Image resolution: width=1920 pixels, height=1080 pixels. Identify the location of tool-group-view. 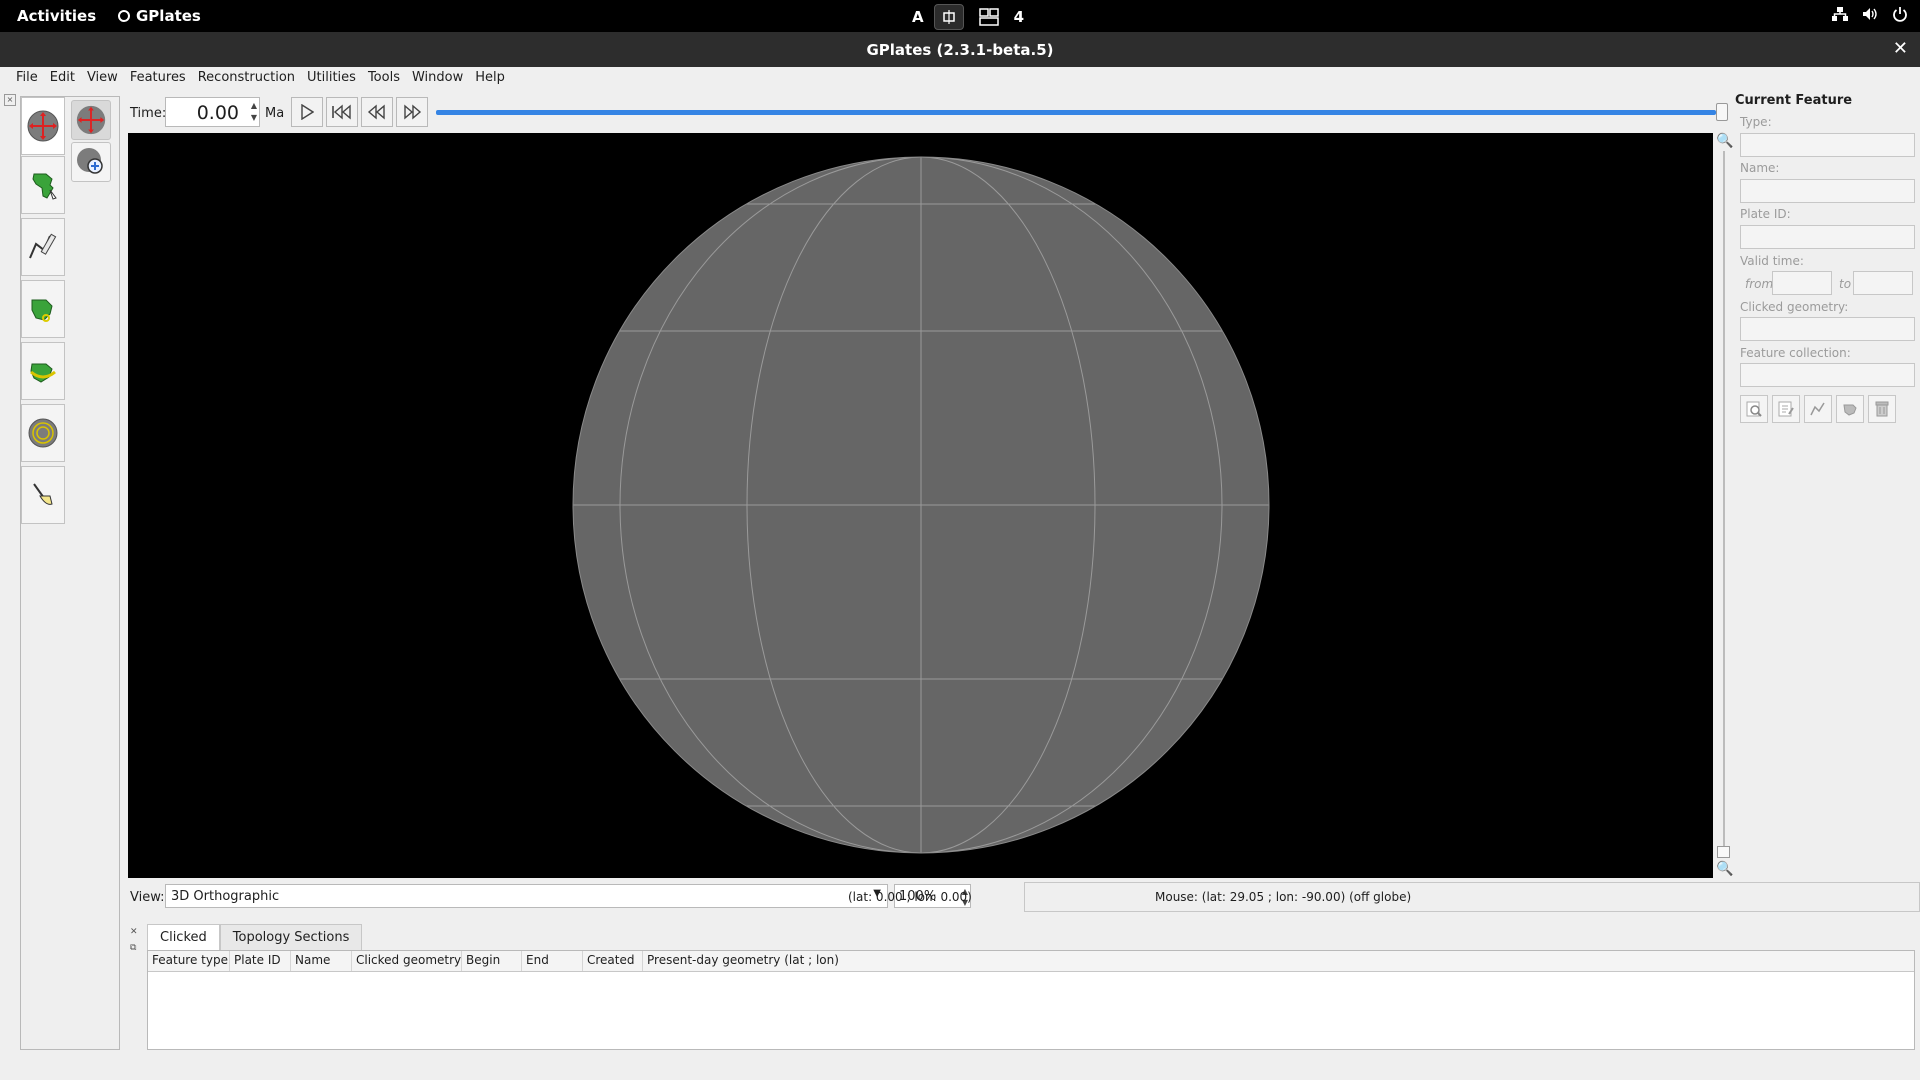
(43, 126).